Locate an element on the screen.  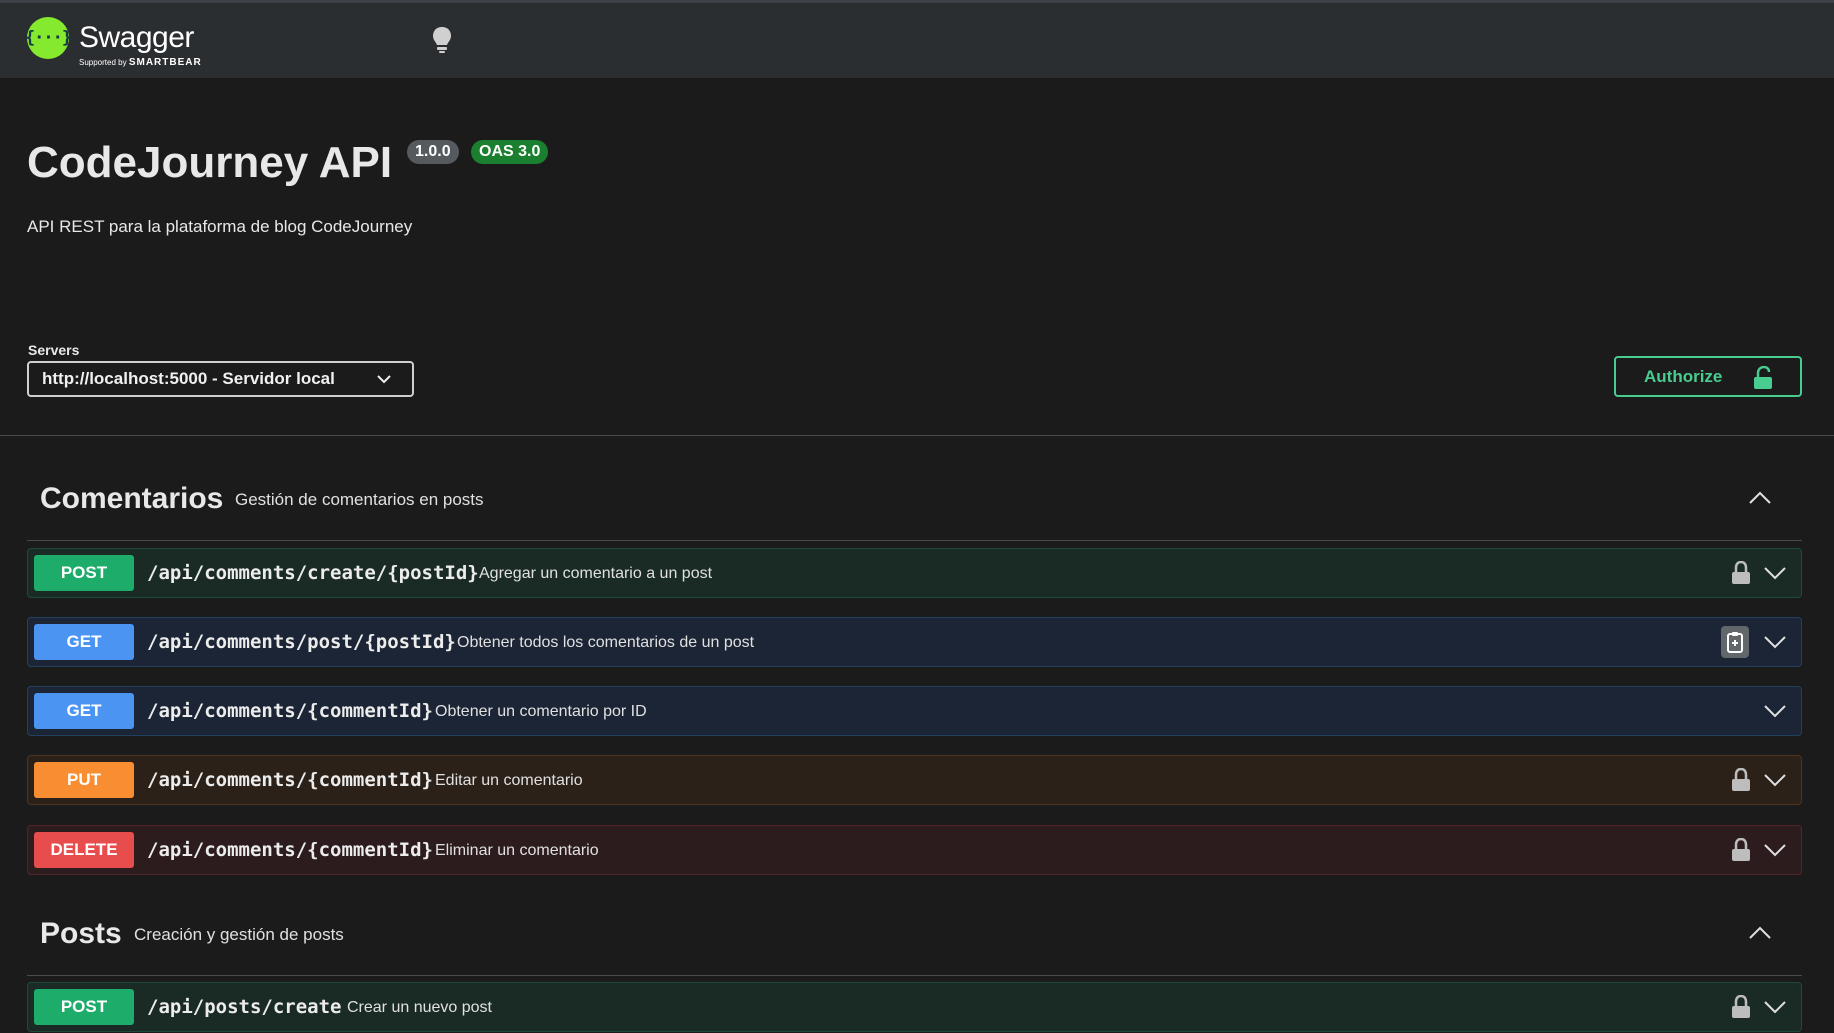
operation-summary: Agregar un comentario a un post is located at coordinates (596, 573).